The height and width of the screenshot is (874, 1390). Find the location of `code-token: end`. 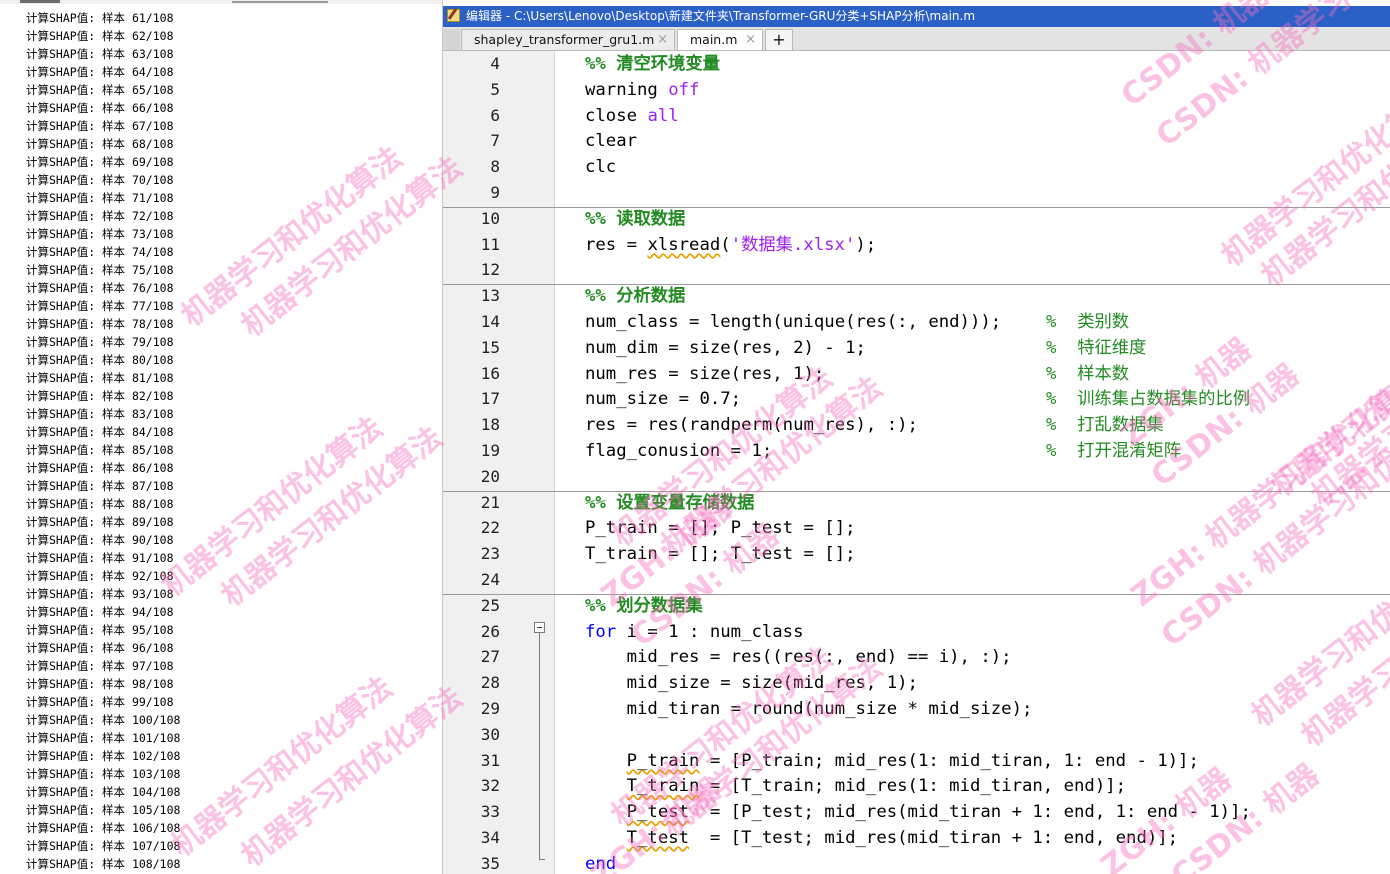

code-token: end is located at coordinates (601, 863).